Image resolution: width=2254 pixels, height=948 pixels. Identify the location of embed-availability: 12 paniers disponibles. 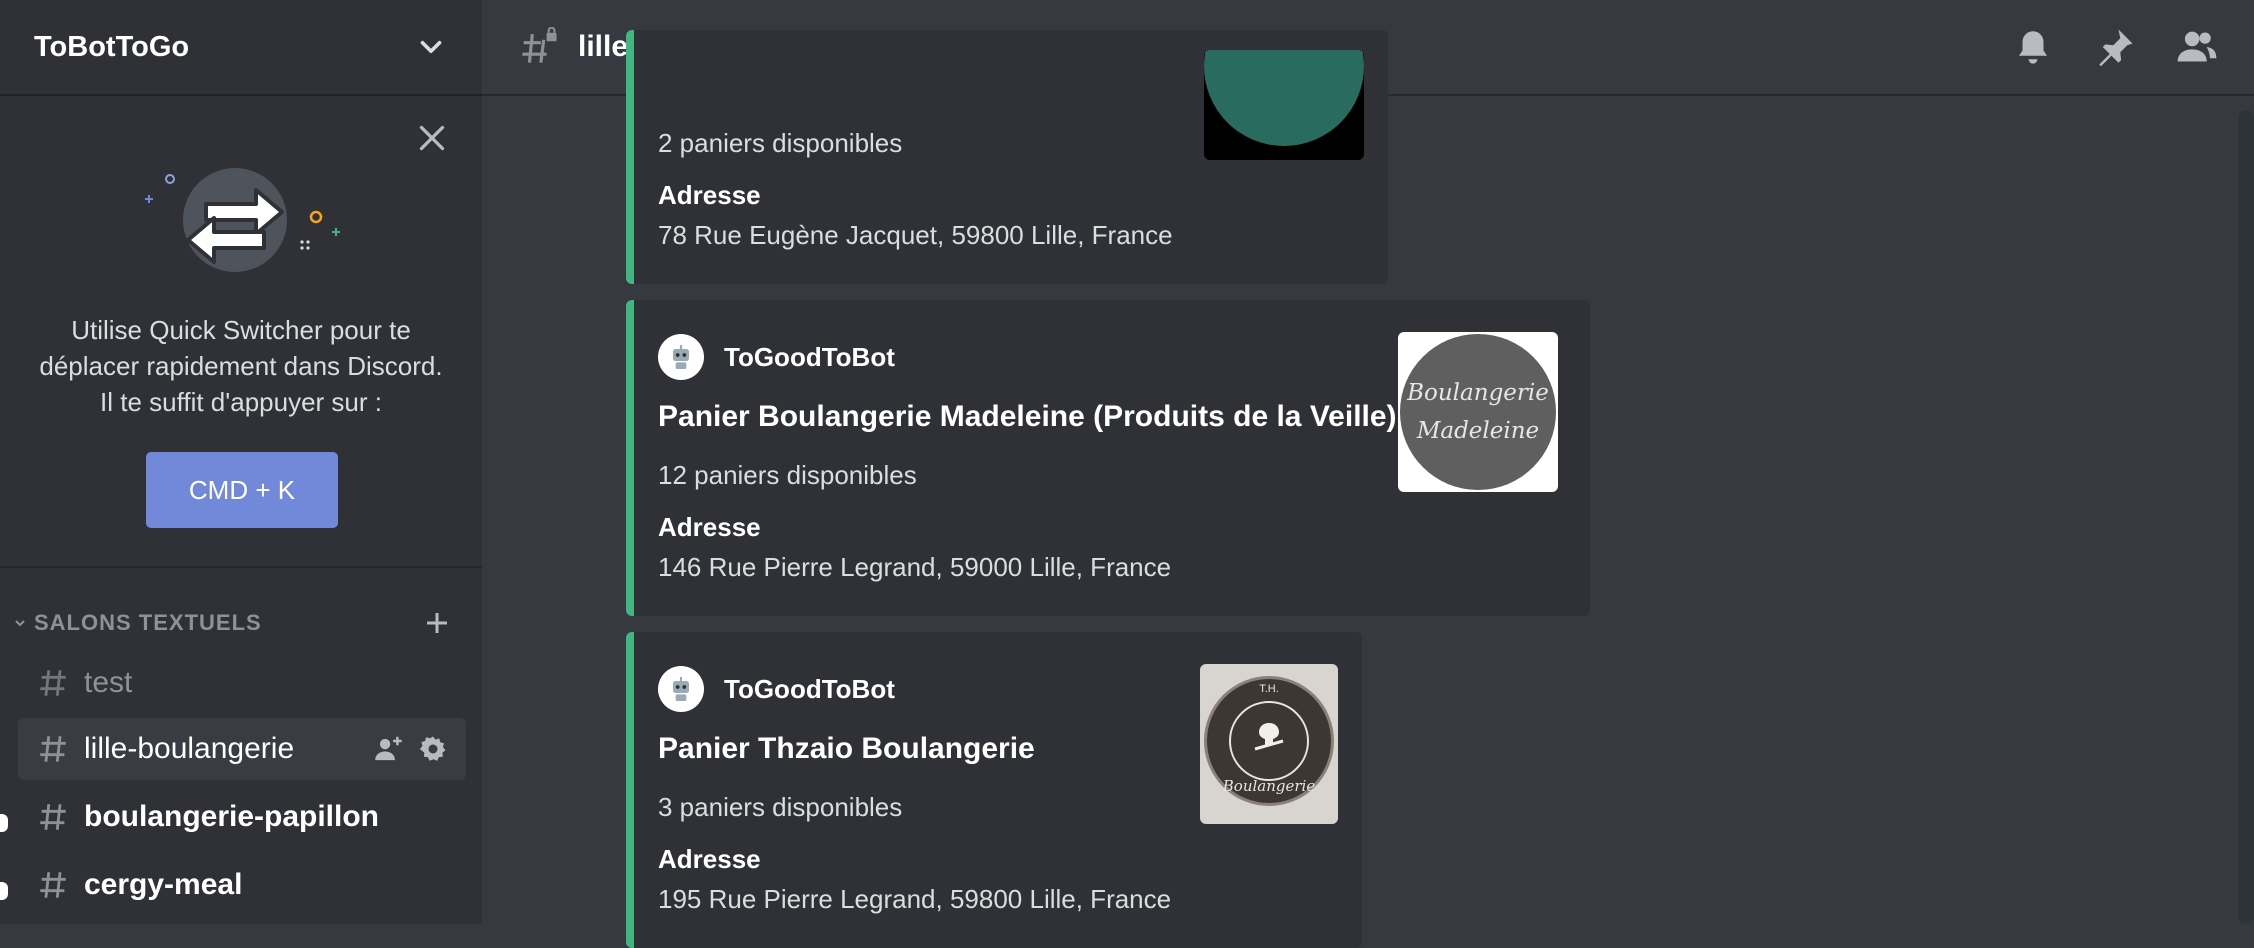
(787, 475).